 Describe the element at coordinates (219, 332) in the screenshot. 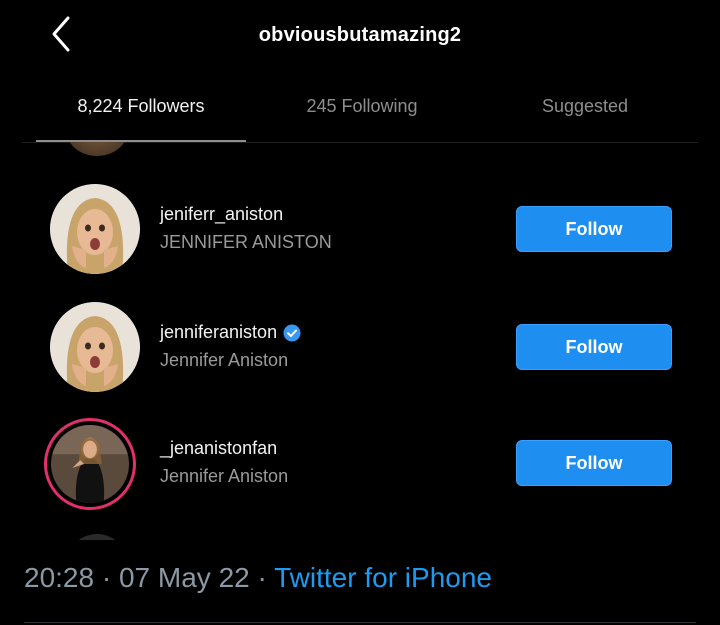

I see `username-text: jenniferaniston` at that location.